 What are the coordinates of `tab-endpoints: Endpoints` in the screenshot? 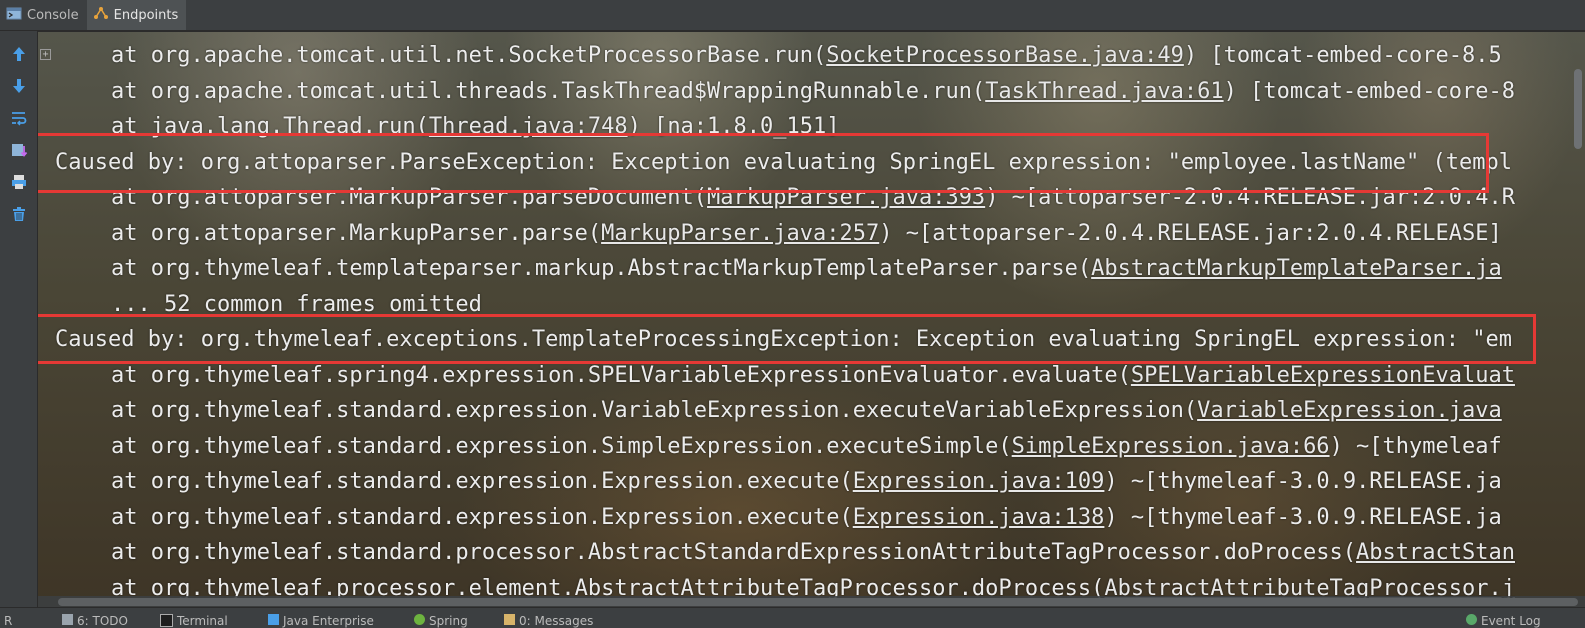 It's located at (136, 15).